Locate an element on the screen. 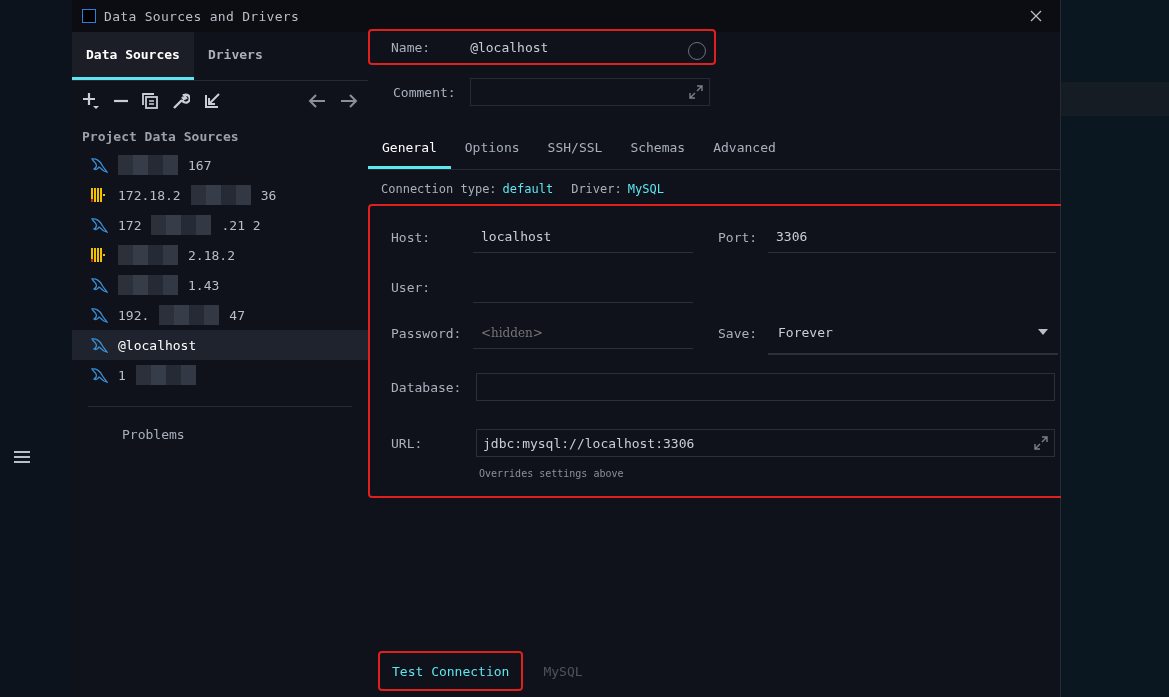 This screenshot has width=1169, height=697. field-label: User: is located at coordinates (411, 287).